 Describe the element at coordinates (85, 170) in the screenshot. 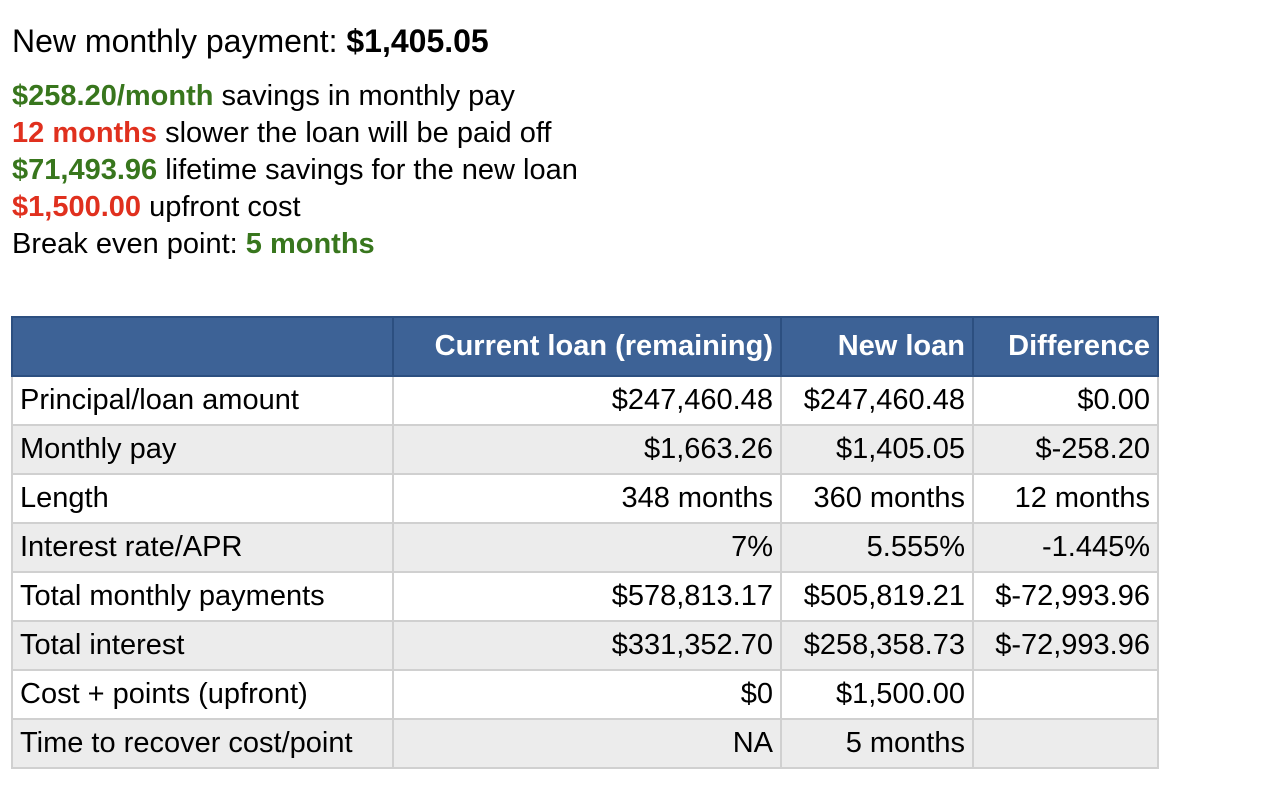

I see `summary-value: $71,493.96` at that location.